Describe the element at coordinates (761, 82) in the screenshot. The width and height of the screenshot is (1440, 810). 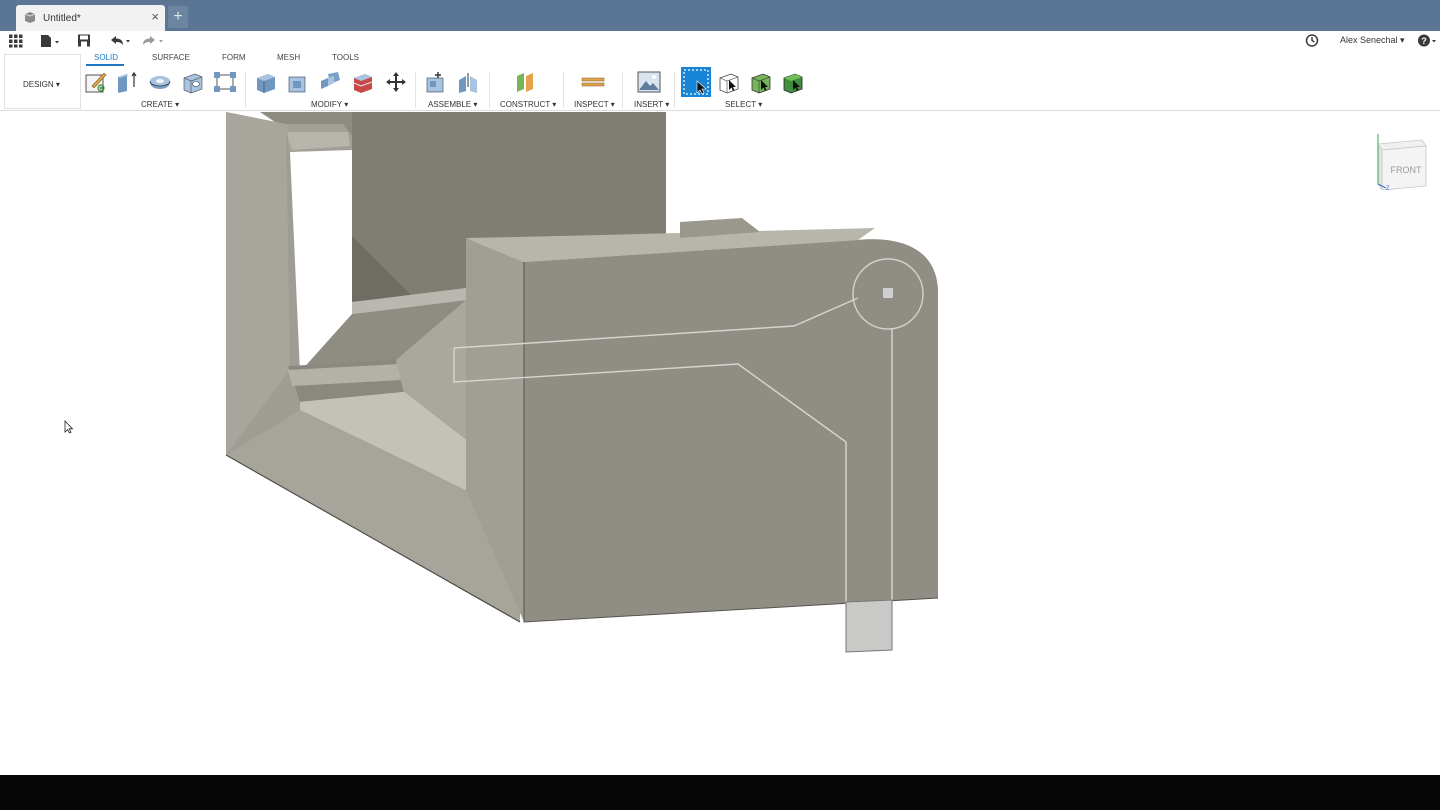
I see `face-select-icon` at that location.